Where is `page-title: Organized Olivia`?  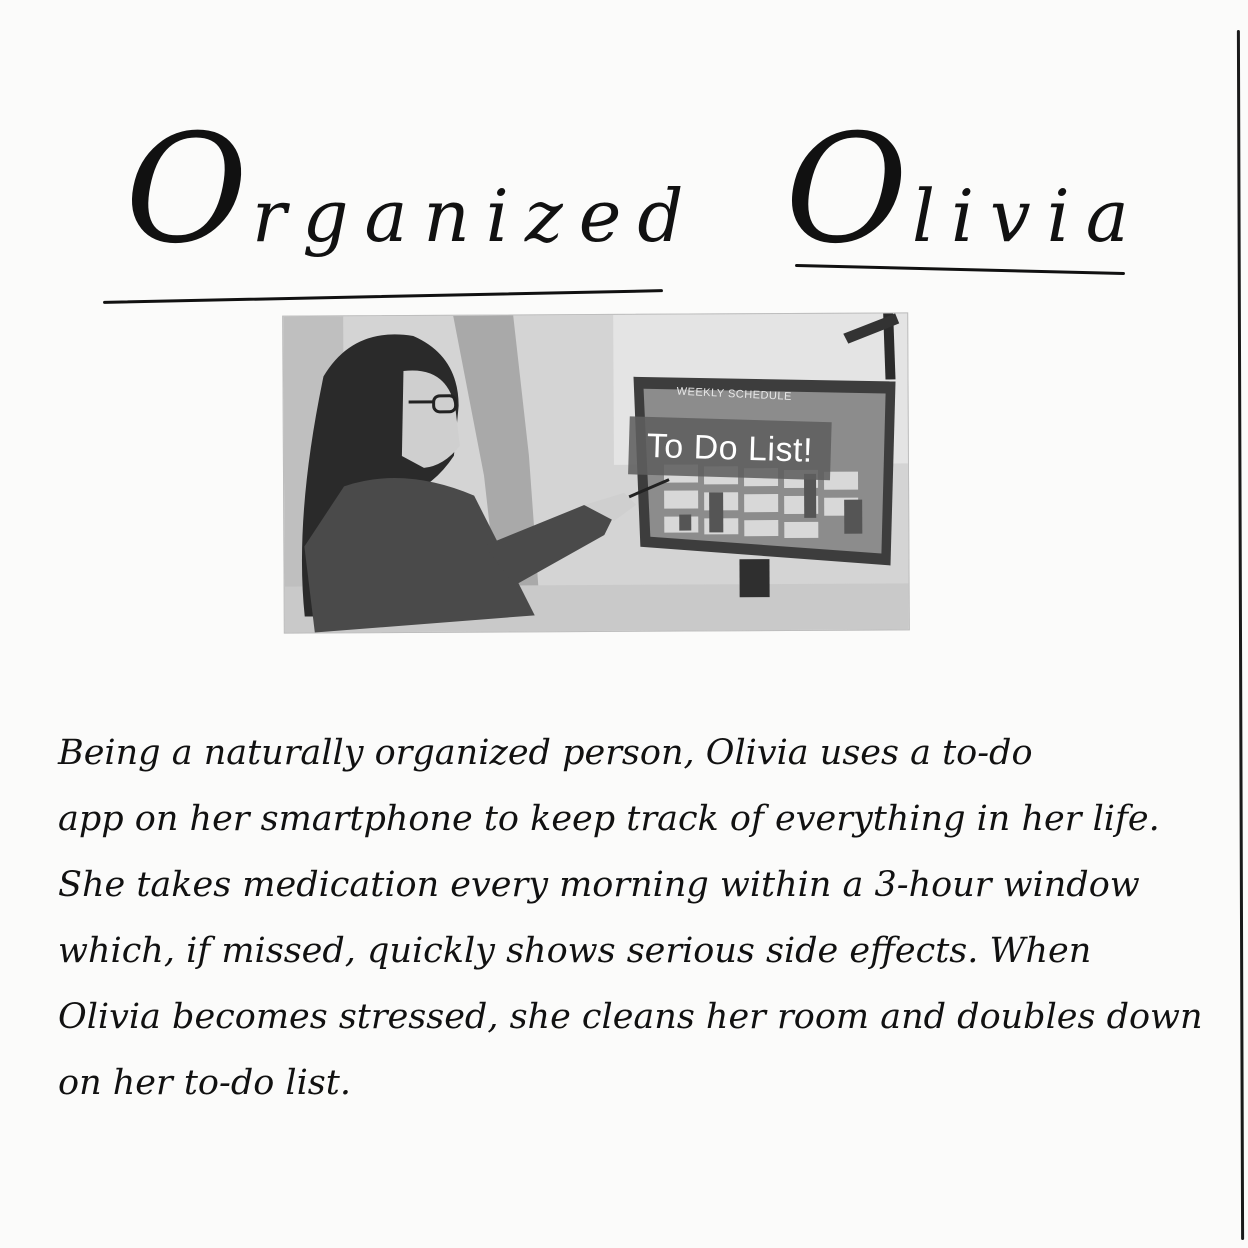 page-title: Organized Olivia is located at coordinates (625, 215).